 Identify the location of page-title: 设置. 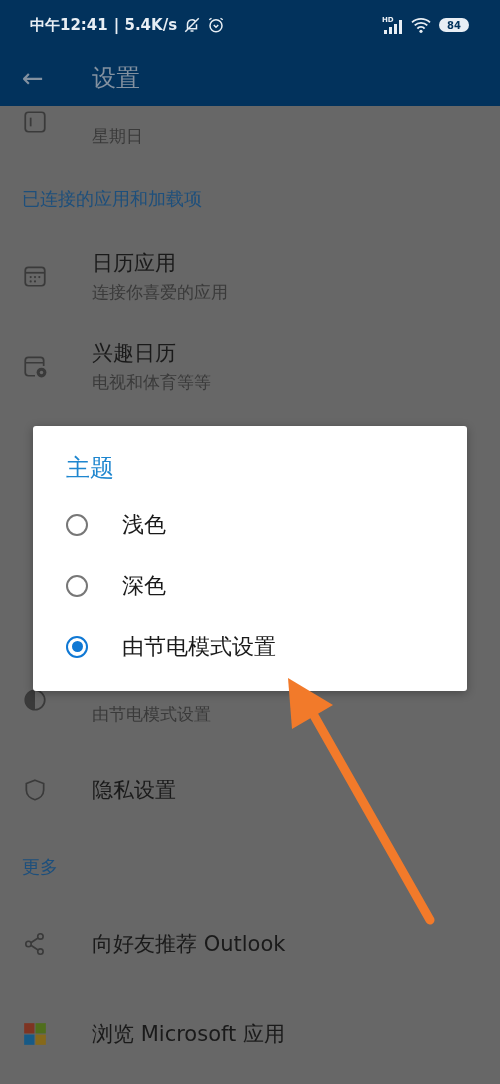
(116, 78).